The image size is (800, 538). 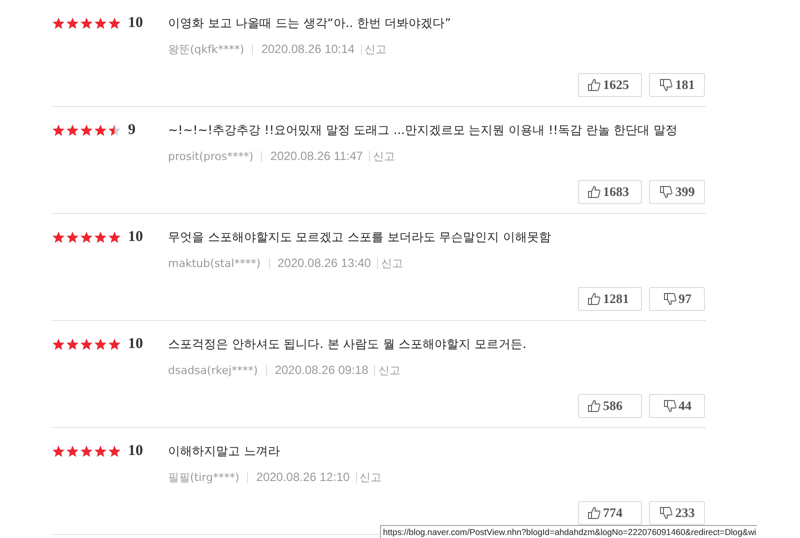 I want to click on review-date: 2020.08.26 09:18, so click(x=321, y=370).